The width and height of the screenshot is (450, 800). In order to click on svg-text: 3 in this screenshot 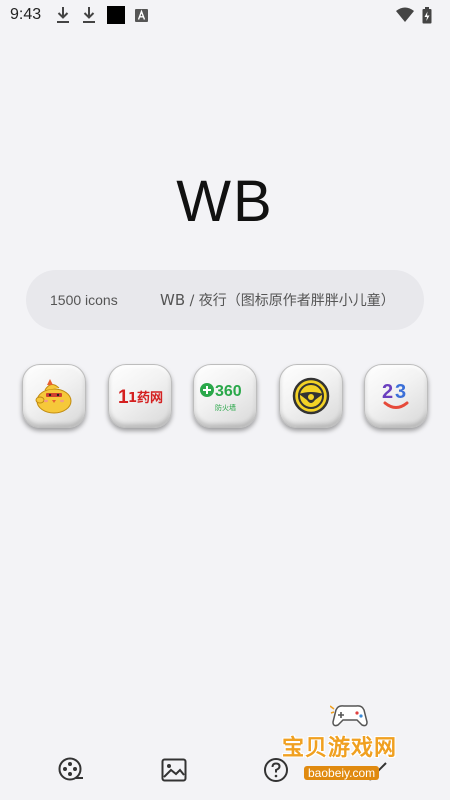, I will do `click(400, 392)`.